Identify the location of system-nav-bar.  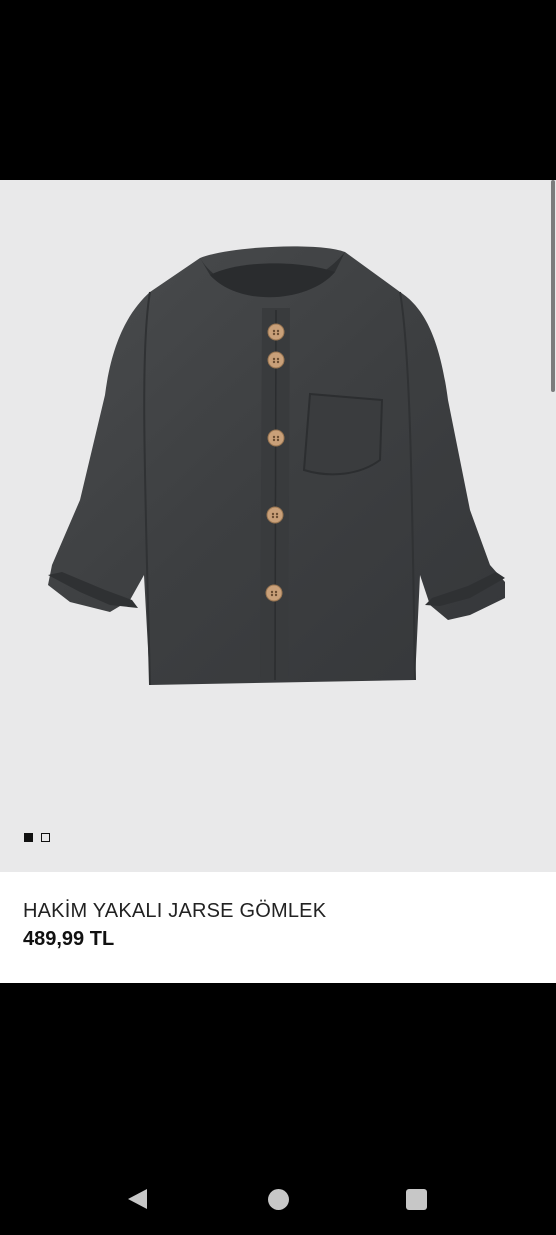
(278, 1197).